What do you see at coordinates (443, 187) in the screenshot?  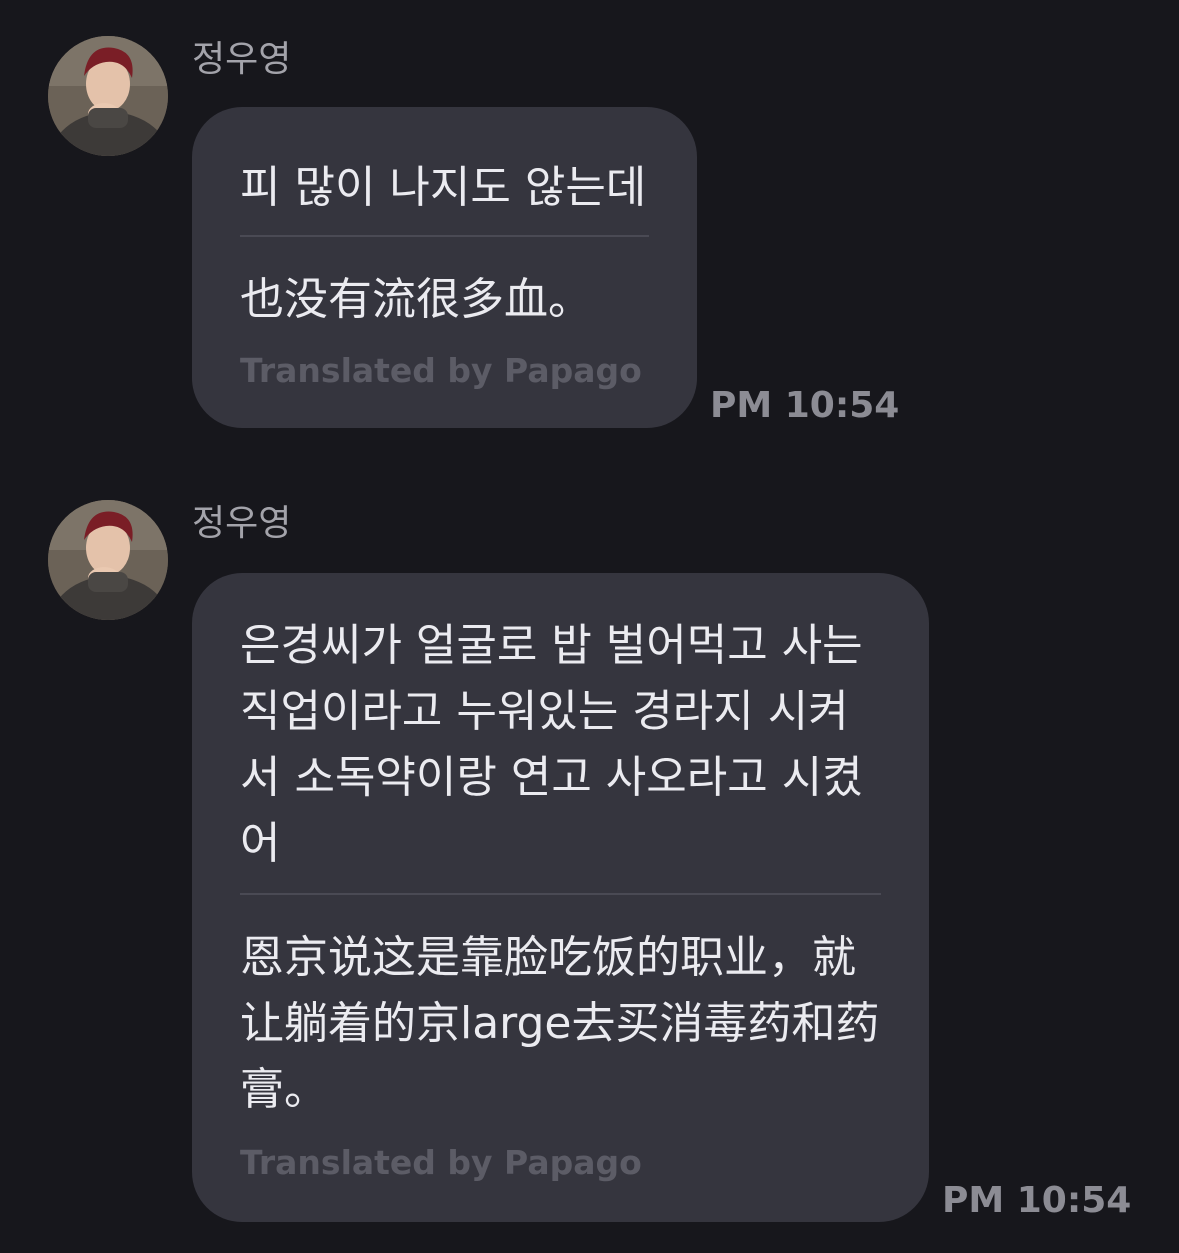 I see `message-original-text: 피 많이 나지도 않는데` at bounding box center [443, 187].